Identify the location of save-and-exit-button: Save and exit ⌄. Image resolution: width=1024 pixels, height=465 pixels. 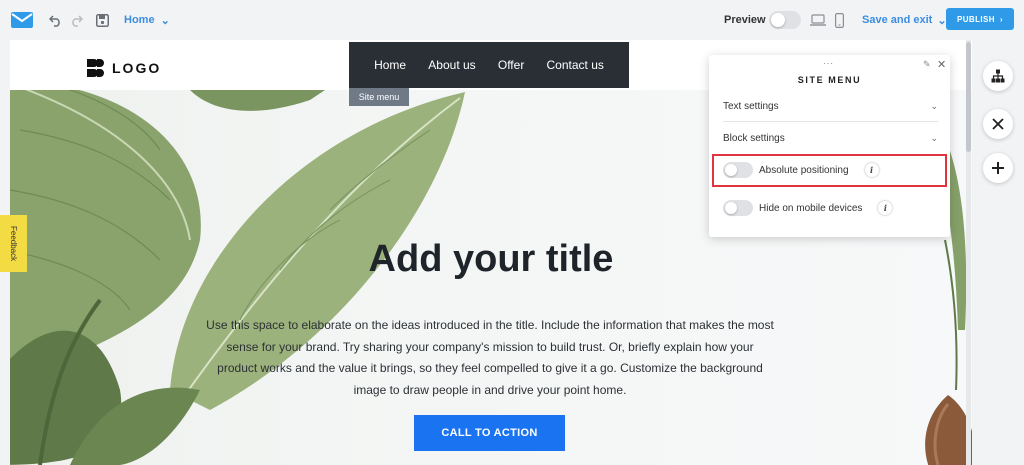
(904, 20).